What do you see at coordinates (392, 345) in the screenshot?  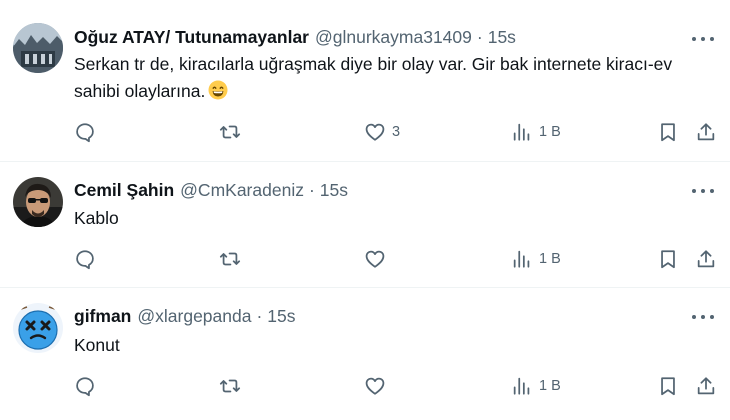 I see `tweet-text-container: Konut` at bounding box center [392, 345].